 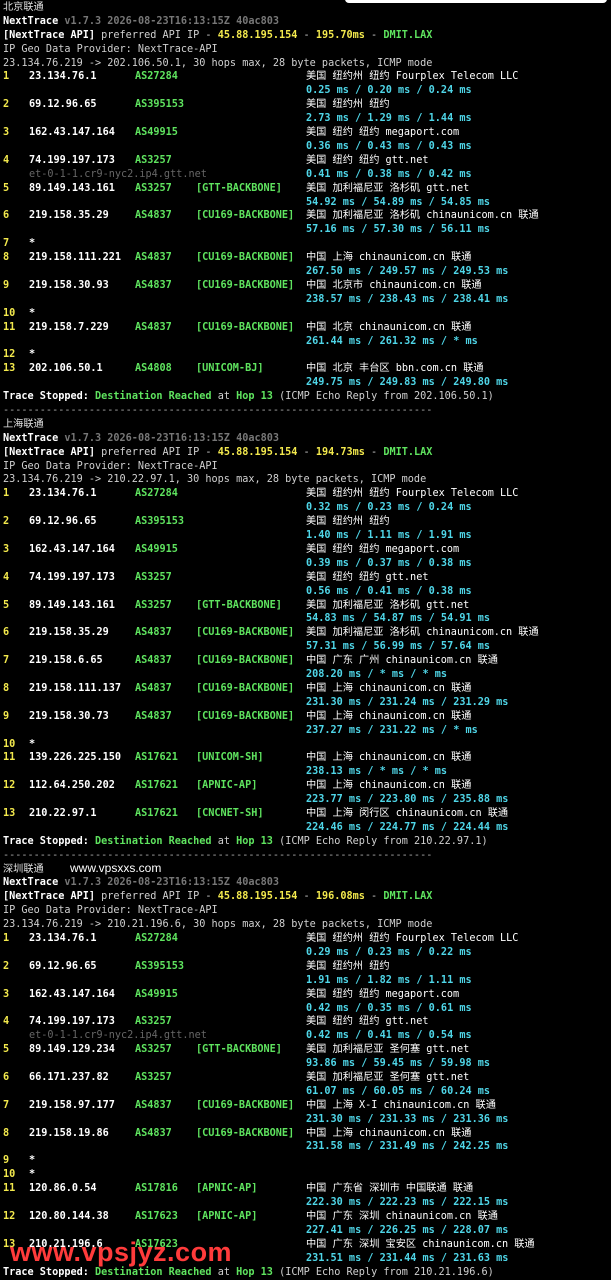 What do you see at coordinates (383, 841) in the screenshot?
I see `stop-tail: (ICMP Echo Reply from 210.22.97.1)` at bounding box center [383, 841].